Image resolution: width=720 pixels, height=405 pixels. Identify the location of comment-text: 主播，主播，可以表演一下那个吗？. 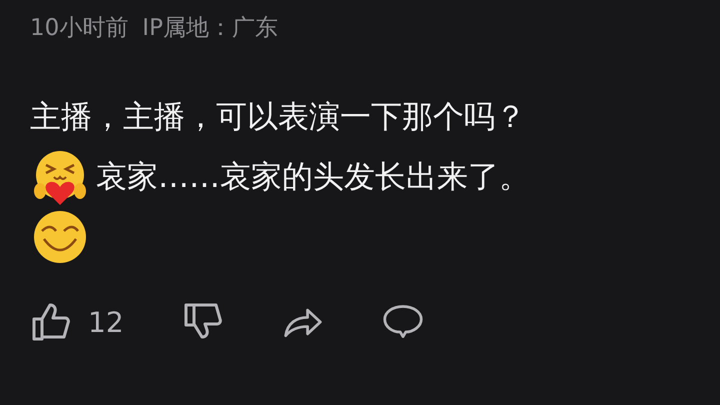
(278, 117).